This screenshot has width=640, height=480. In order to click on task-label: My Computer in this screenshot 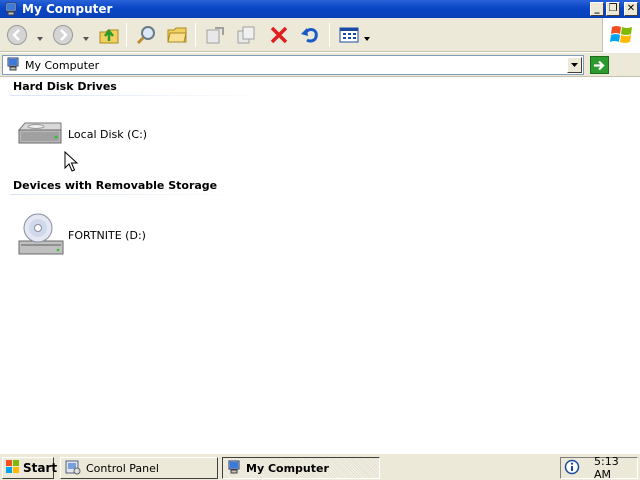, I will do `click(287, 468)`.